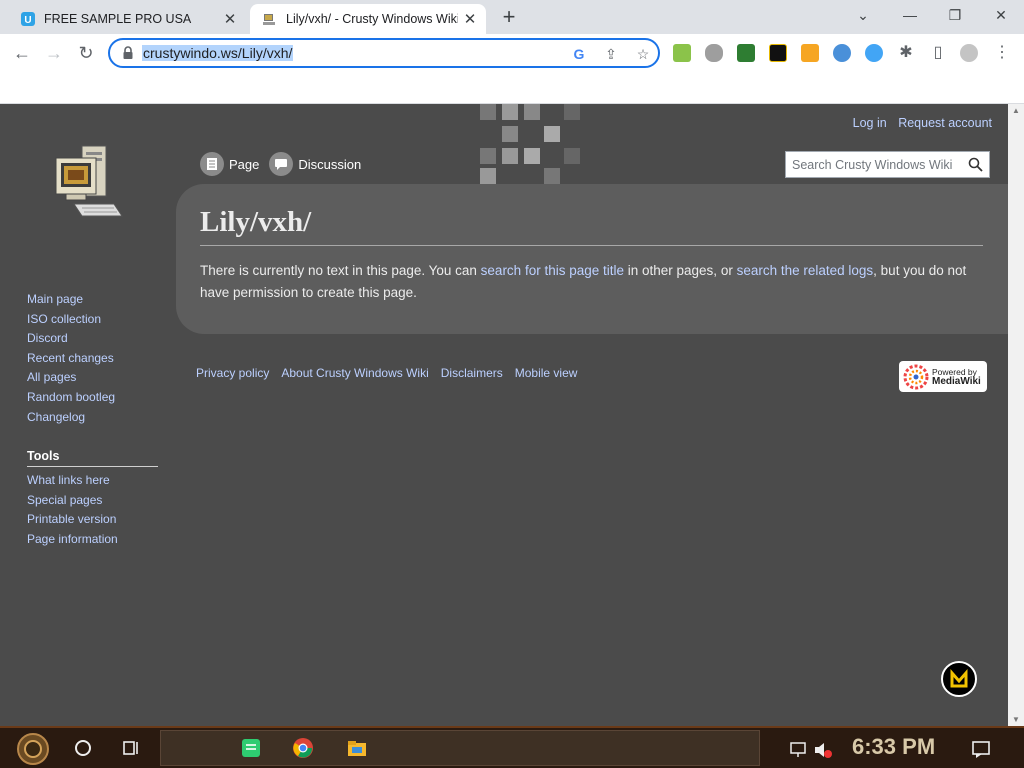  I want to click on bookmark-star-icon: ☆, so click(643, 54).